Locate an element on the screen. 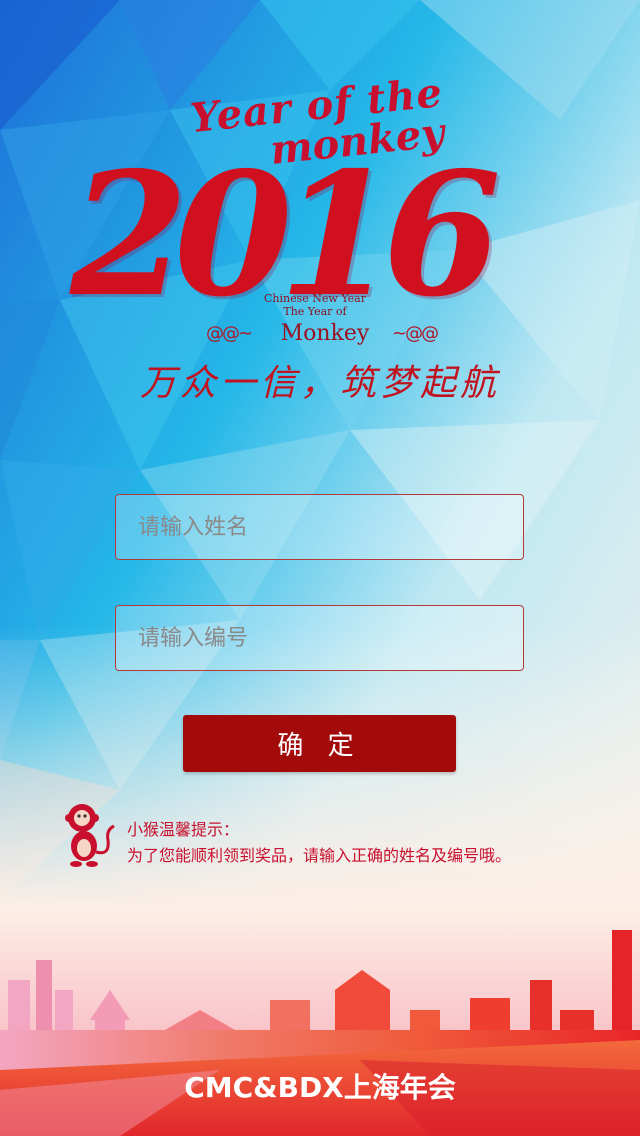 The height and width of the screenshot is (1136, 640). swirl-right-icon: ~@@ is located at coordinates (415, 333).